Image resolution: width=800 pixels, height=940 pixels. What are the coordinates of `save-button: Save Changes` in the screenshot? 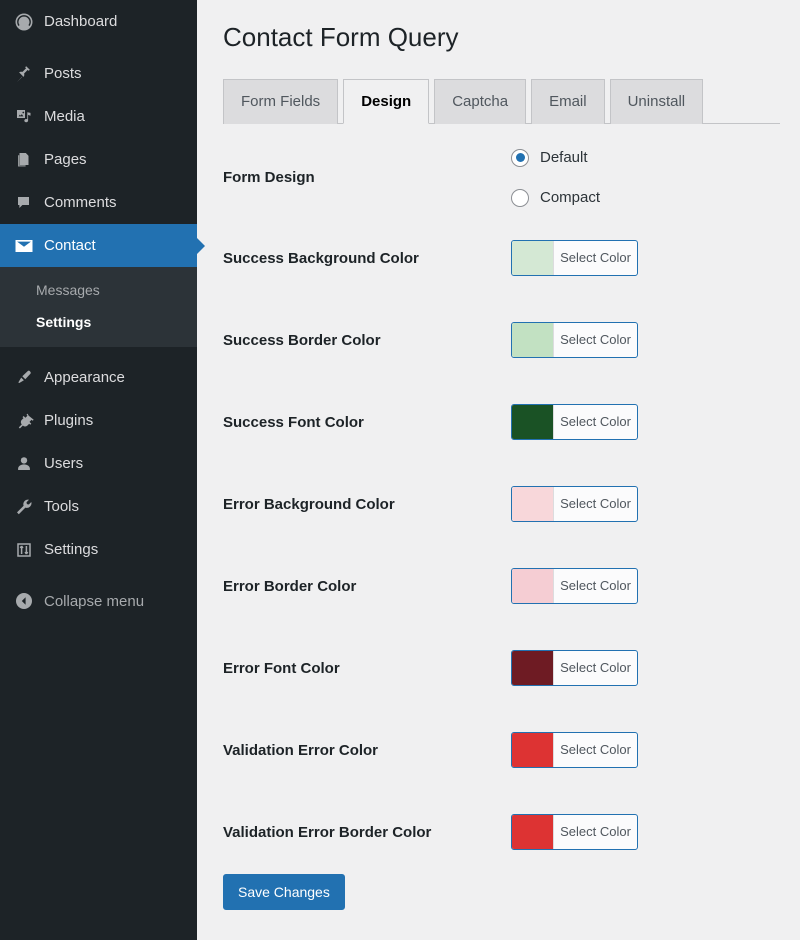 It's located at (284, 891).